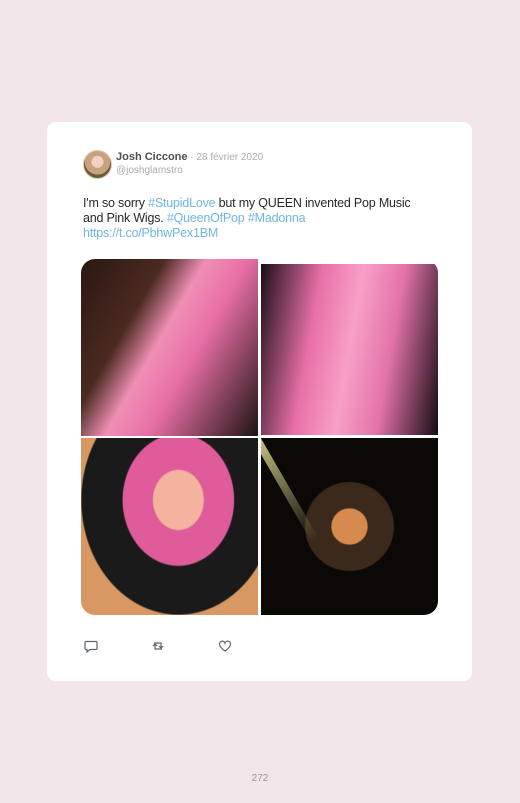 The image size is (520, 803). Describe the element at coordinates (152, 157) in the screenshot. I see `author-name: Josh Ciccone` at that location.